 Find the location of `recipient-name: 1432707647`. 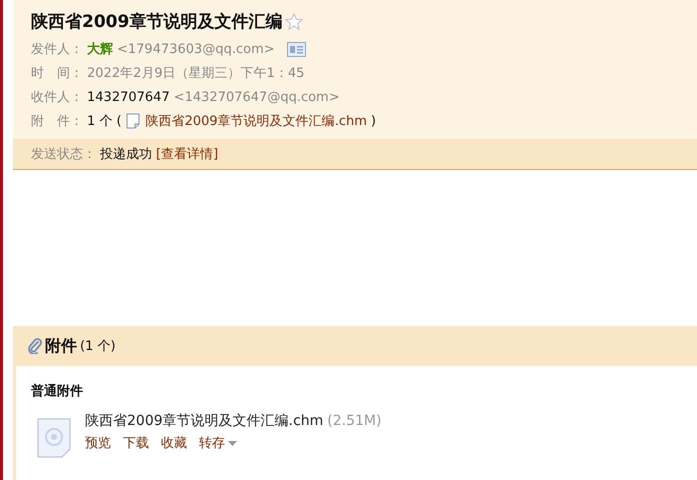

recipient-name: 1432707647 is located at coordinates (128, 97).